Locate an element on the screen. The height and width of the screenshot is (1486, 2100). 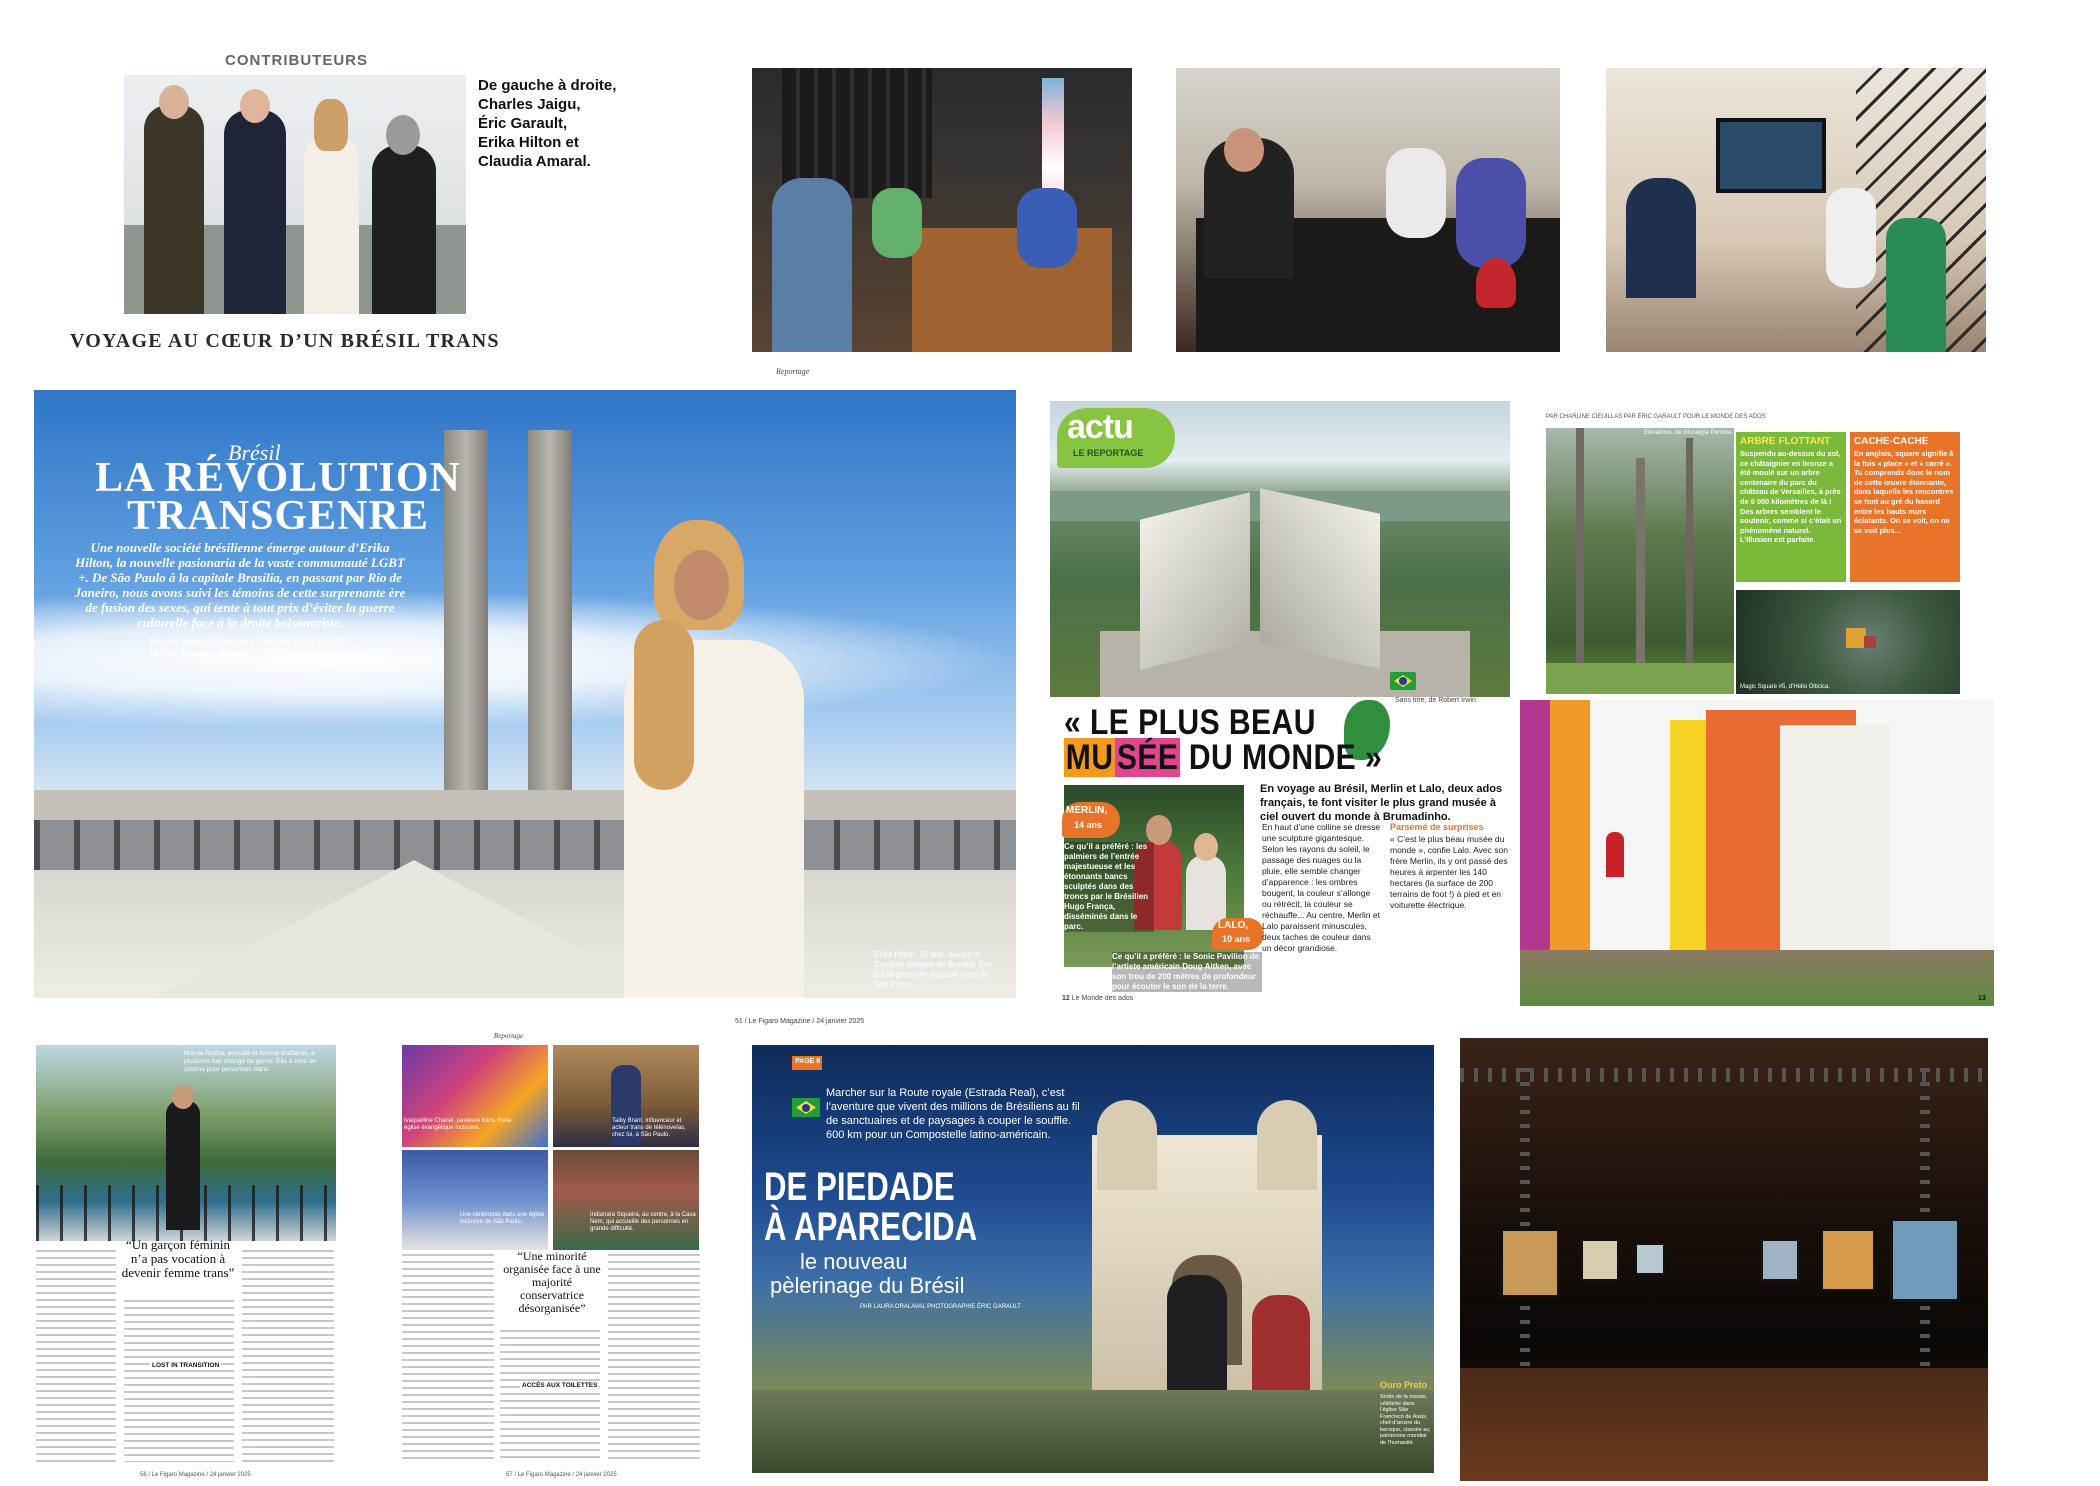
merlin-age: 14 ans is located at coordinates (1088, 825).